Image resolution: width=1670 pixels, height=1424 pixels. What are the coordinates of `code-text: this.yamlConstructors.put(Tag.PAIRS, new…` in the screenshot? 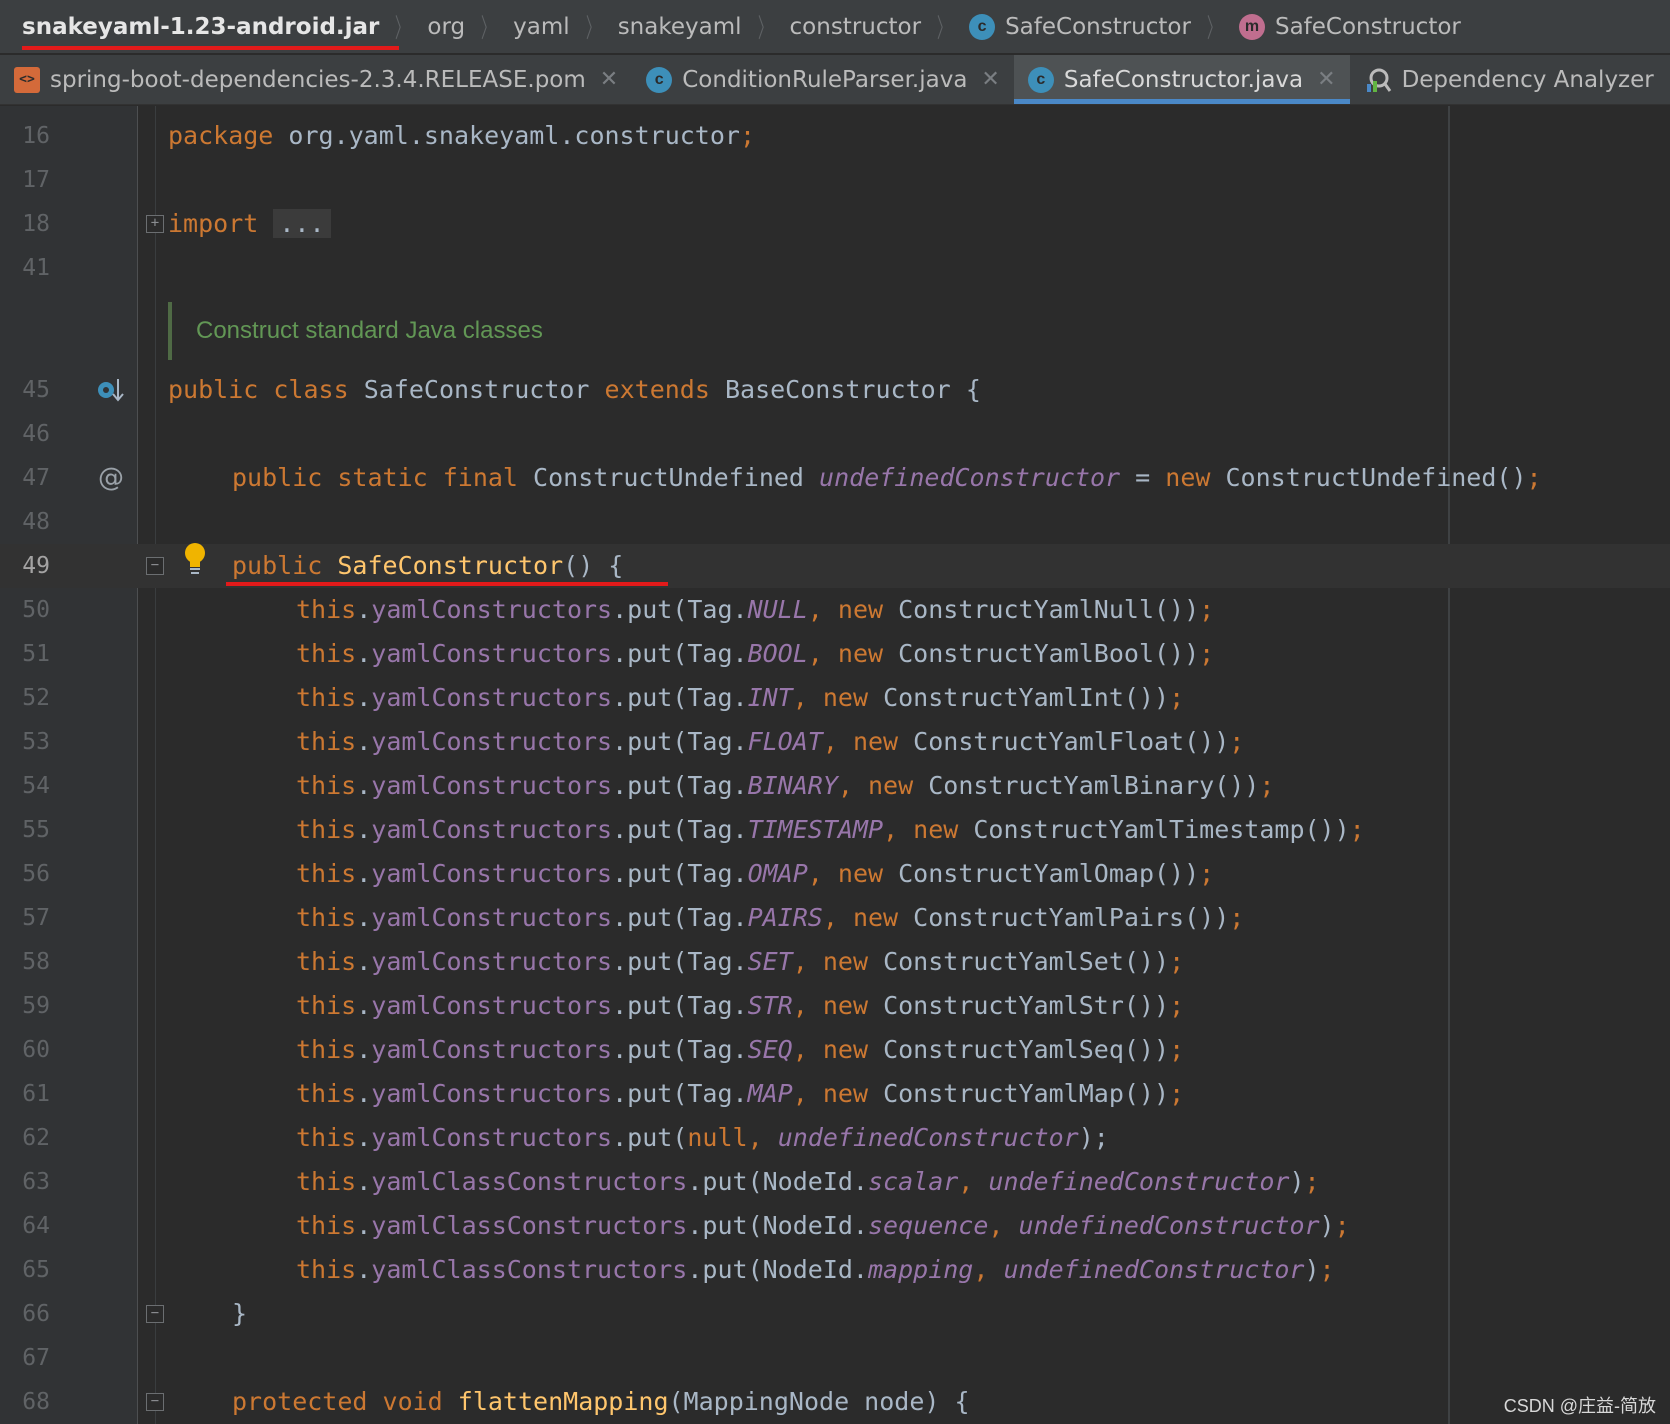 It's located at (770, 917).